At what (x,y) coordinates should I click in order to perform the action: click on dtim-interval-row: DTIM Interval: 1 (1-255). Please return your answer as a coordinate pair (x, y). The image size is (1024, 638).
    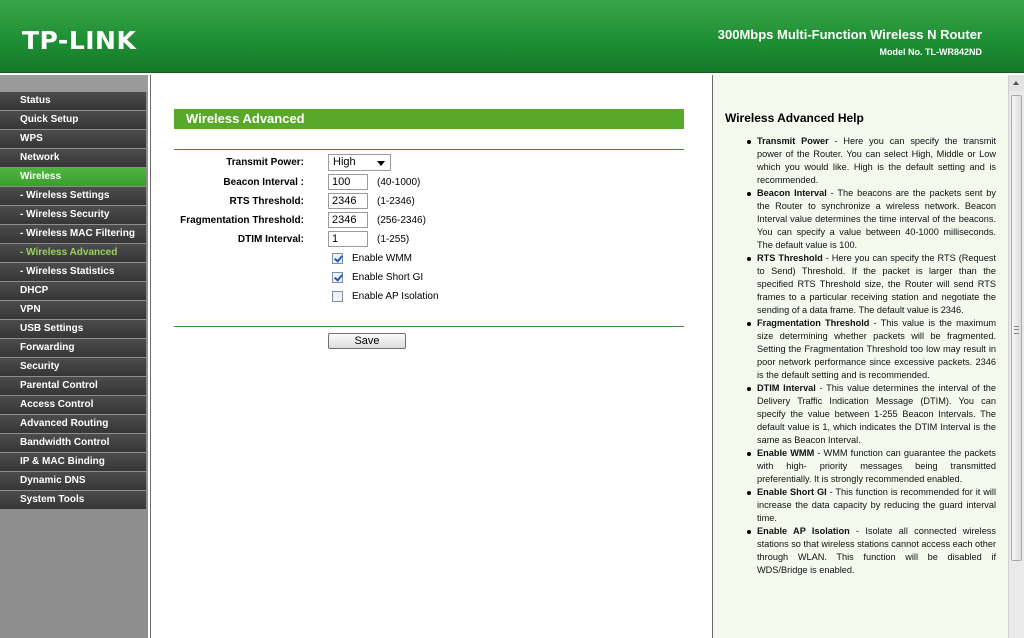
    Looking at the image, I should click on (431, 240).